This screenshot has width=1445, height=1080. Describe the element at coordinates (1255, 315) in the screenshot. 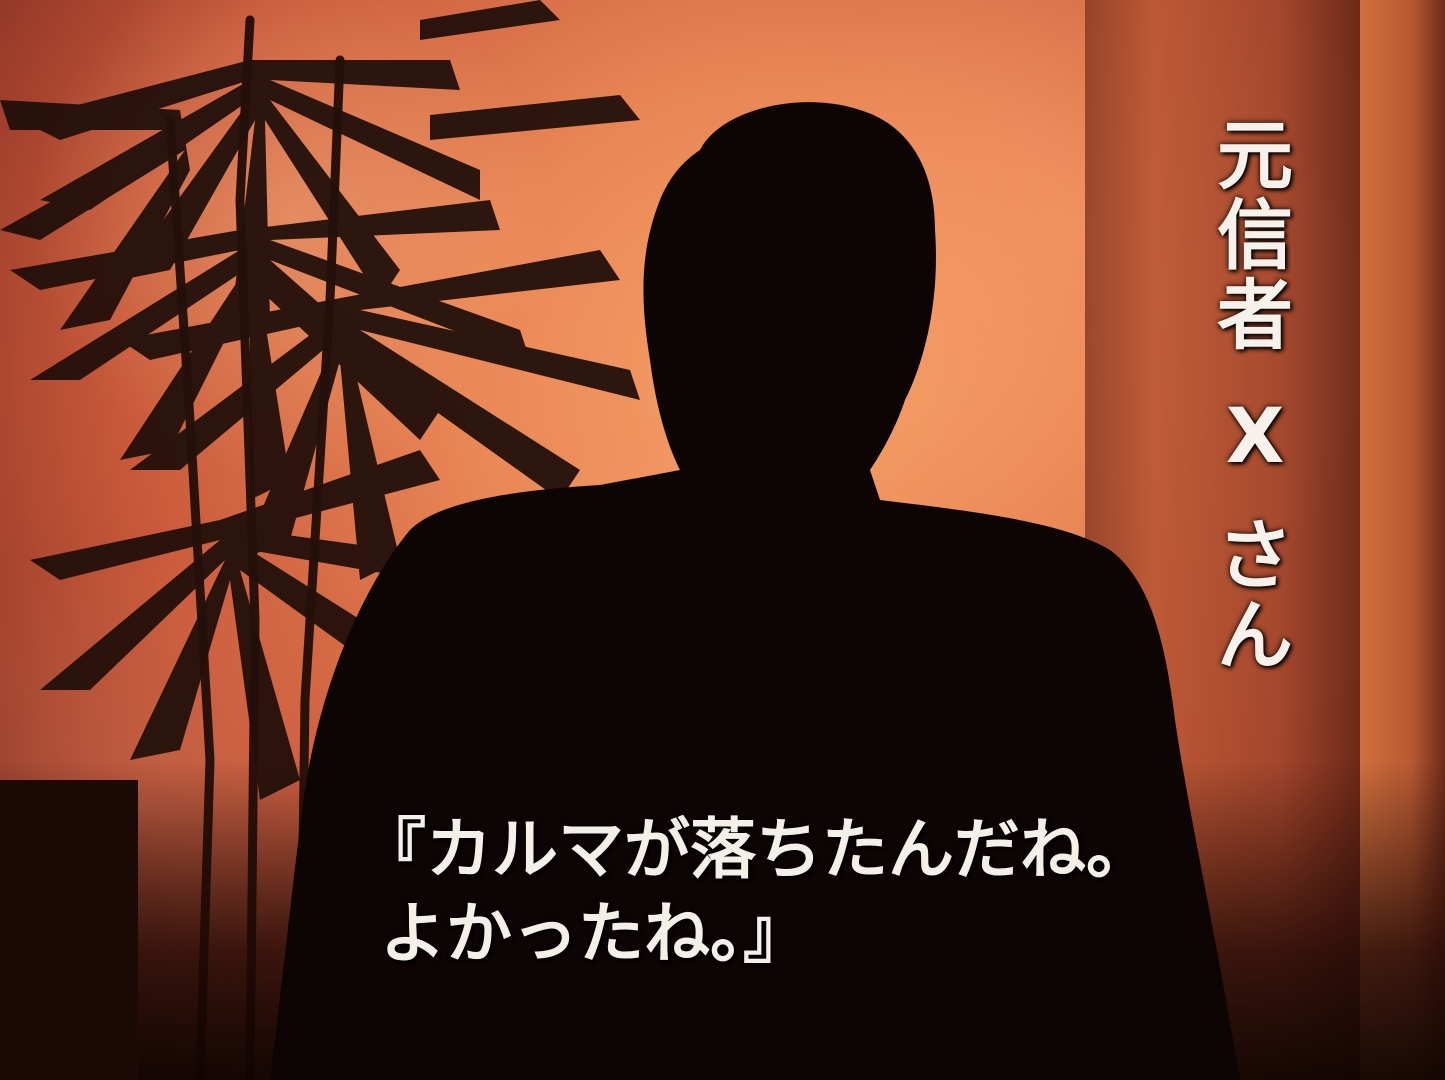

I see `caption-char: 者` at that location.